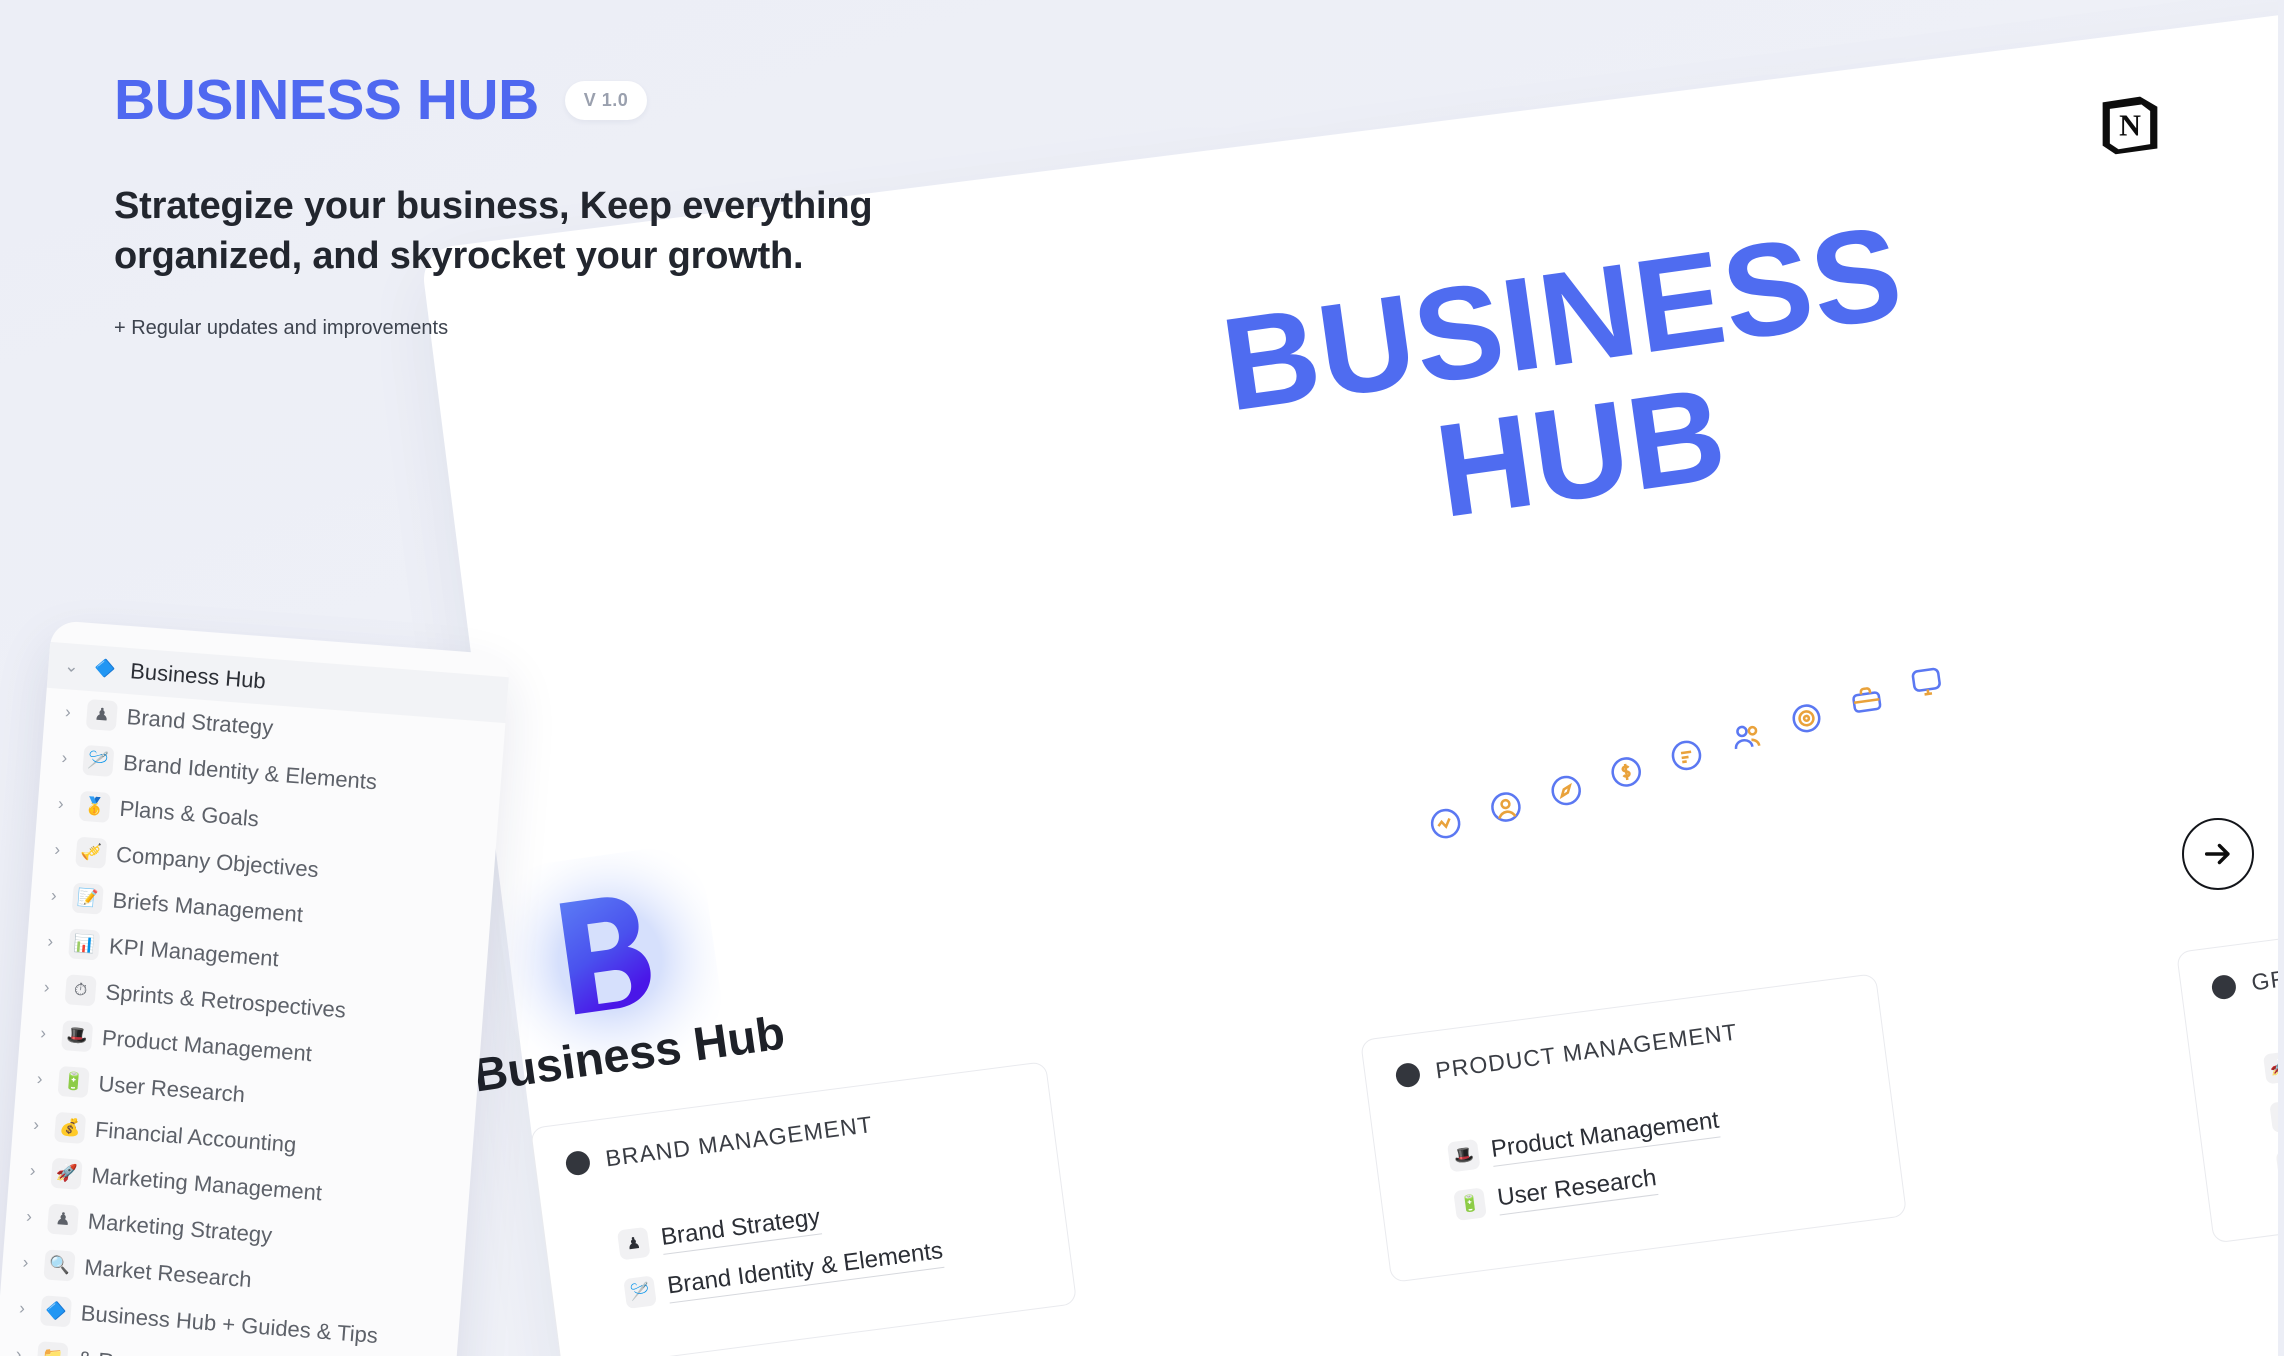  Describe the element at coordinates (207, 907) in the screenshot. I see `sidebar-item-label: Briefs Management` at that location.